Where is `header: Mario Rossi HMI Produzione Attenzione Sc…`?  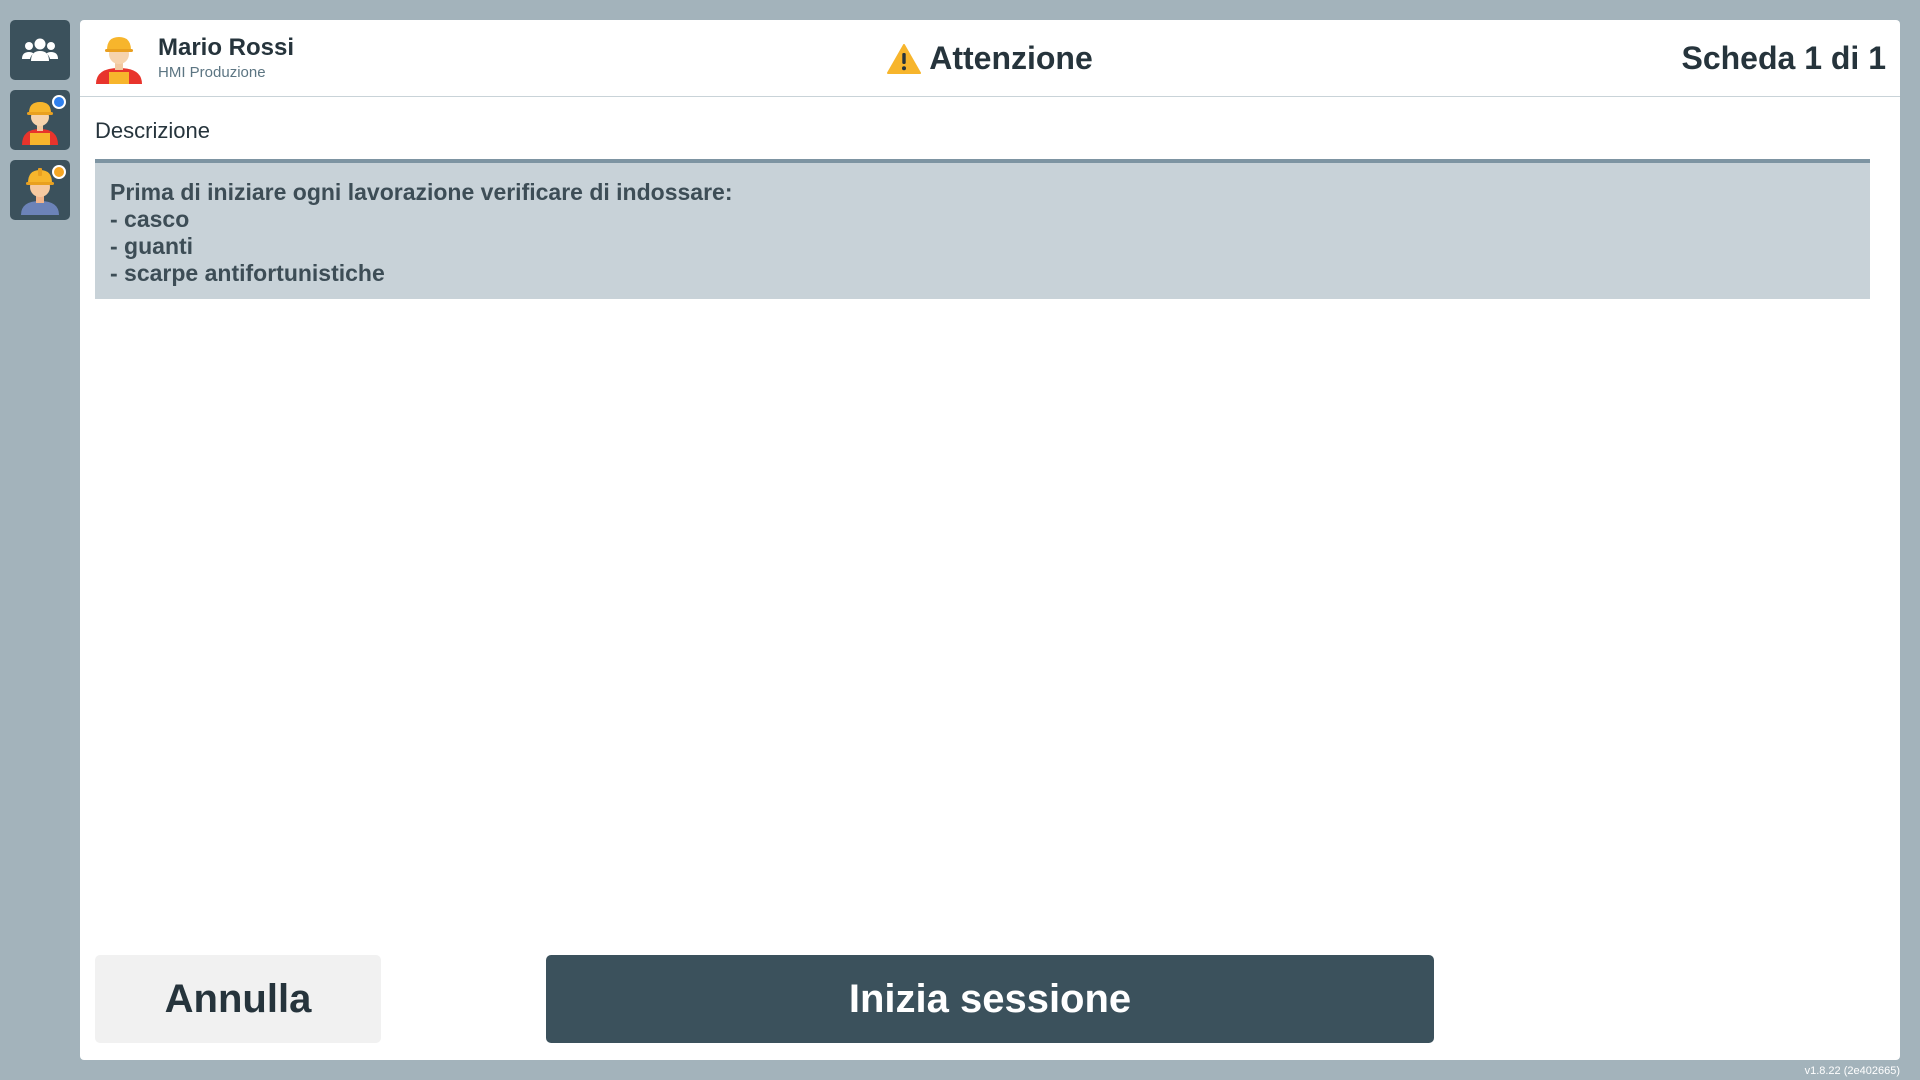 header: Mario Rossi HMI Produzione Attenzione Sc… is located at coordinates (990, 58).